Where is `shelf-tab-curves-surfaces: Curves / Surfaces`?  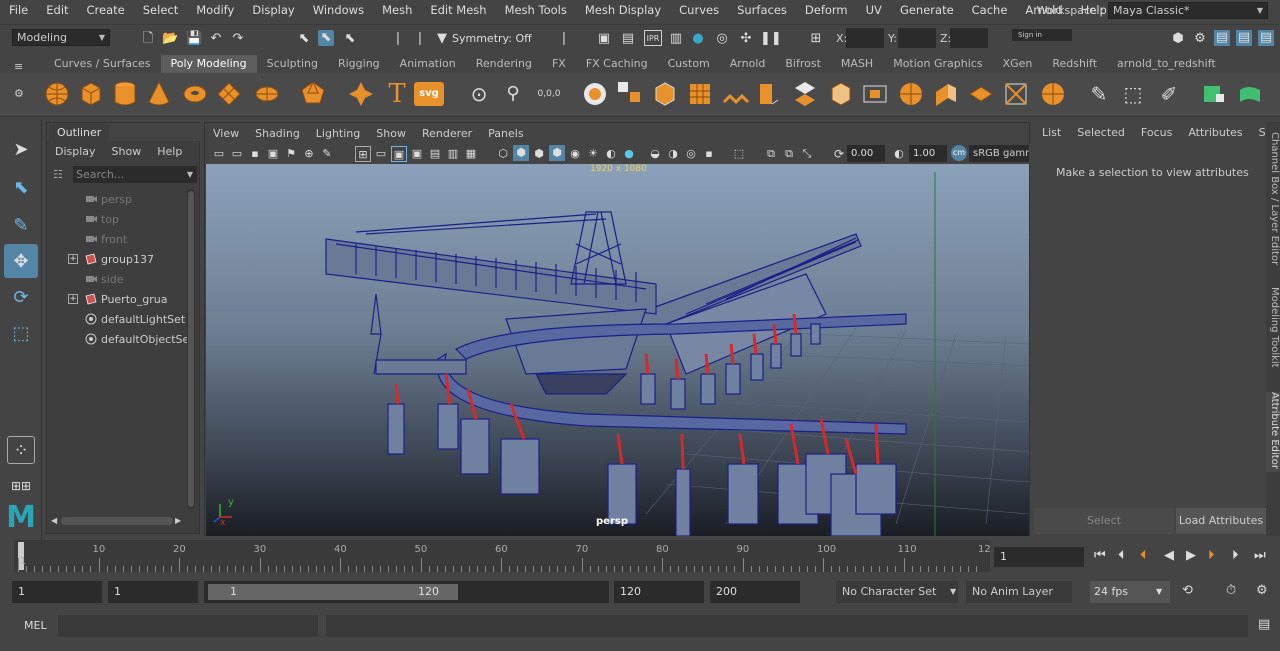
shelf-tab-curves-surfaces: Curves / Surfaces is located at coordinates (102, 64).